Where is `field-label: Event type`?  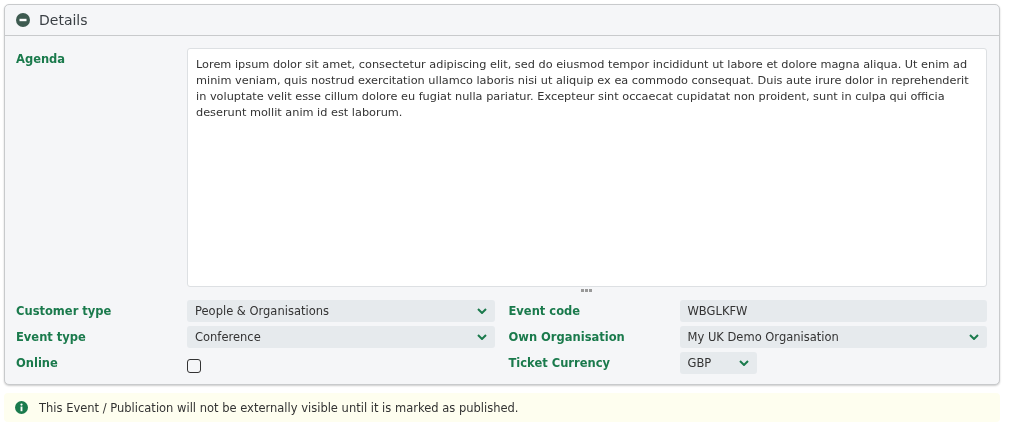 field-label: Event type is located at coordinates (51, 337).